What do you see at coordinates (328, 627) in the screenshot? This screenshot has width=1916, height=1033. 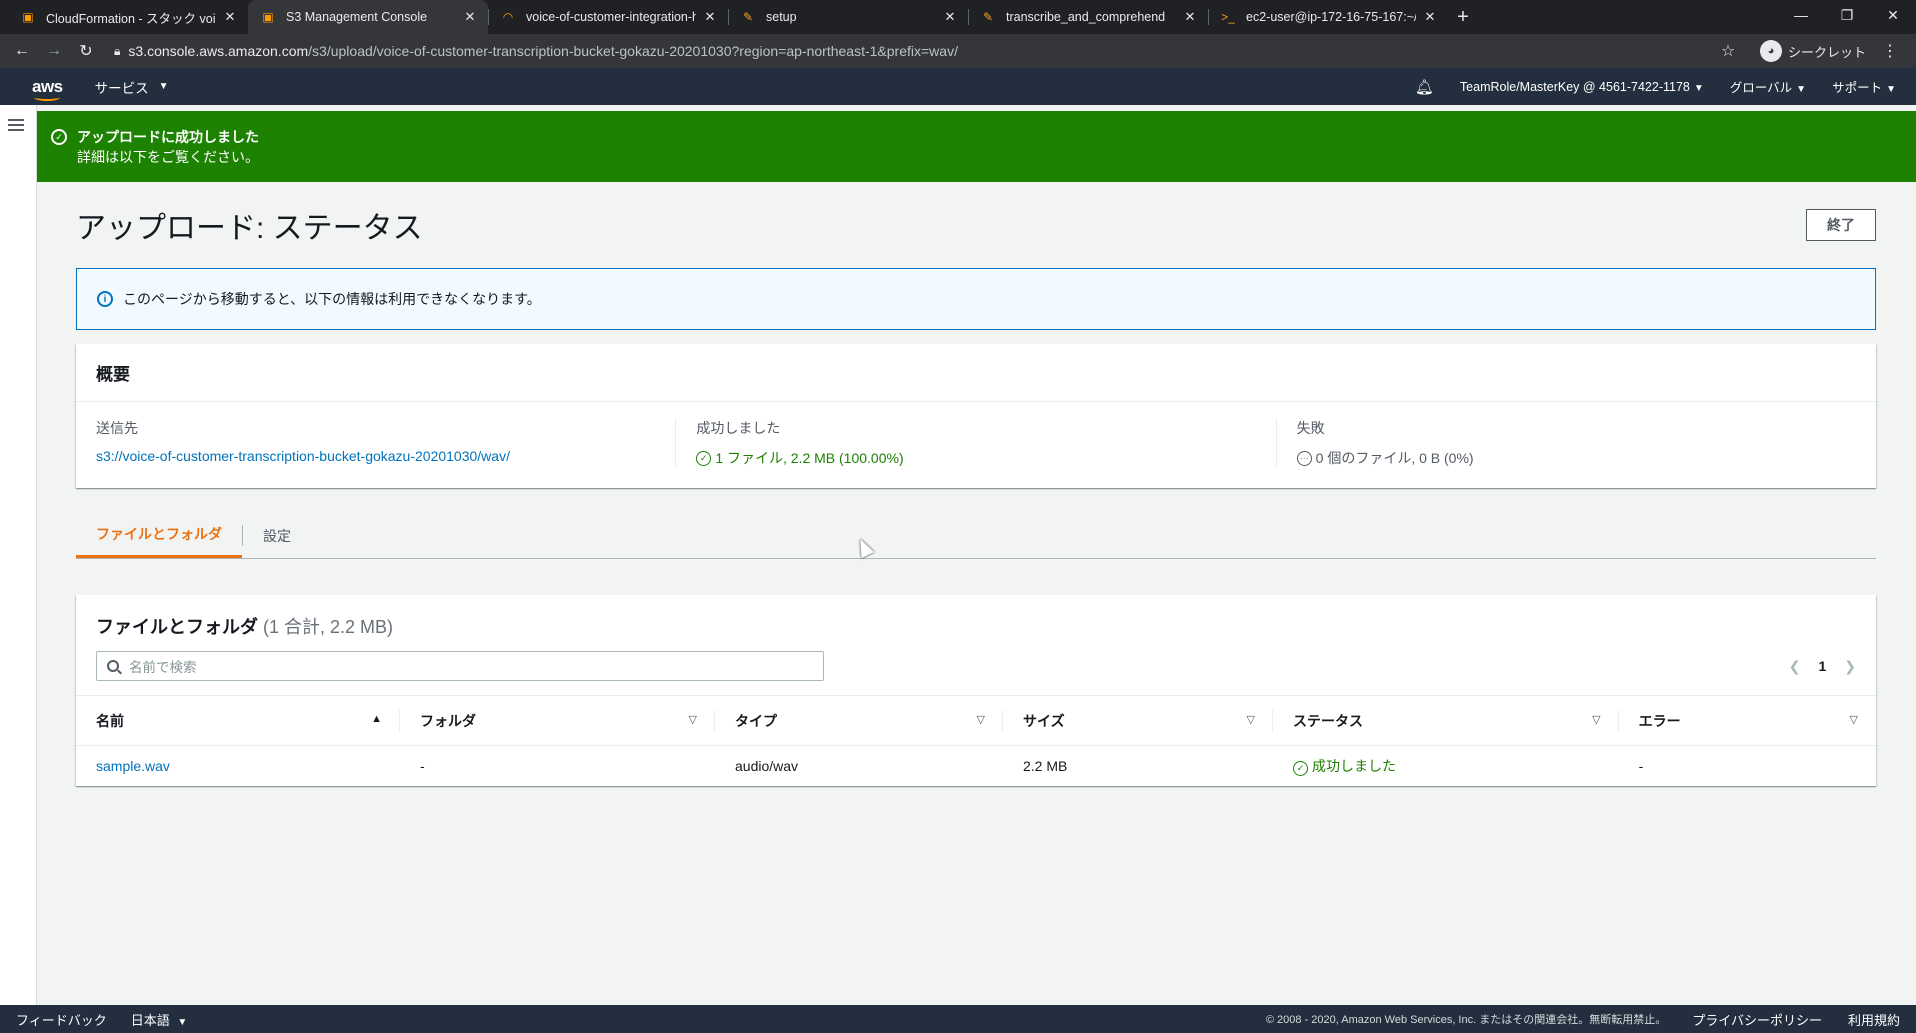 I see `files-count: (1 合計, 2.2 MB)` at bounding box center [328, 627].